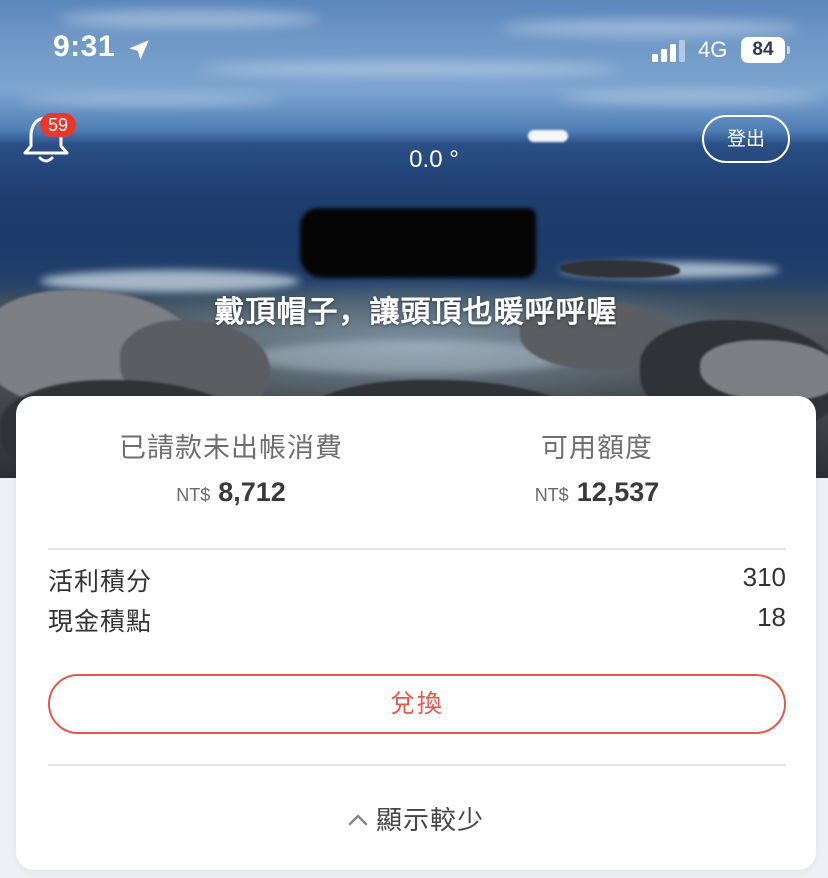  Describe the element at coordinates (551, 495) in the screenshot. I see `available-currency: NT$` at that location.